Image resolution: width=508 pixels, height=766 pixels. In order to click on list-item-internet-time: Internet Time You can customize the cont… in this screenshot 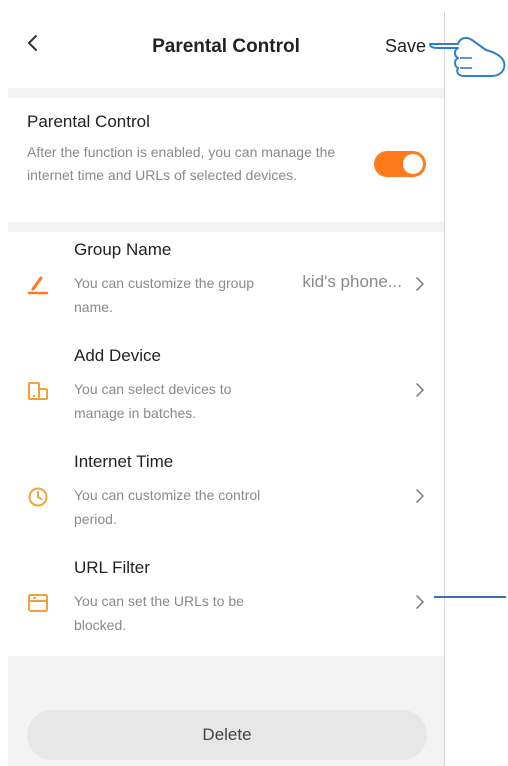, I will do `click(226, 497)`.